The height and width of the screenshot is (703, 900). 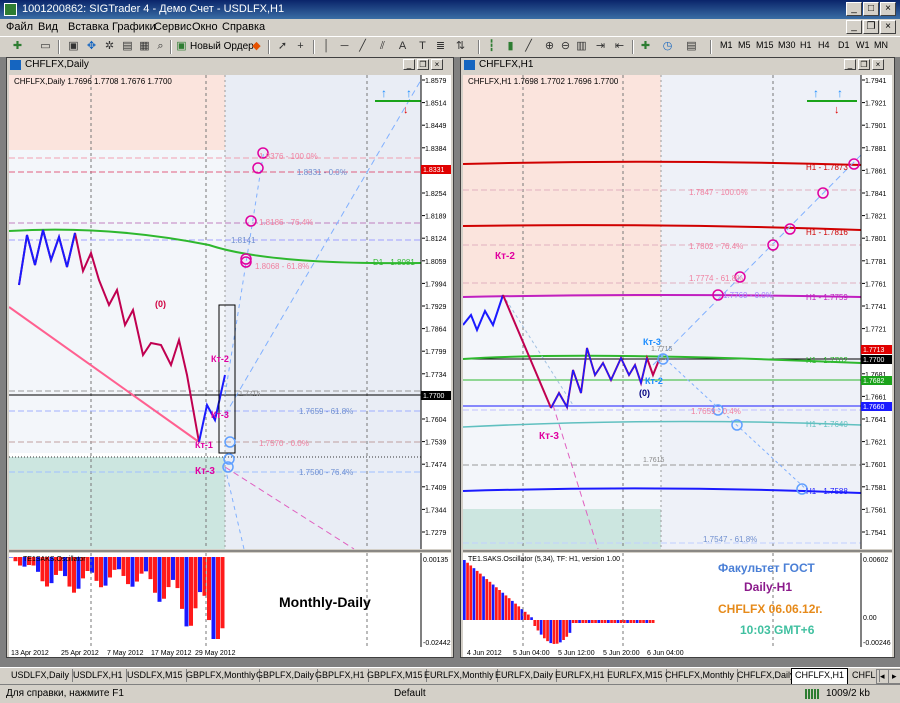 What do you see at coordinates (667, 46) in the screenshot?
I see `periods-icon: ◷` at bounding box center [667, 46].